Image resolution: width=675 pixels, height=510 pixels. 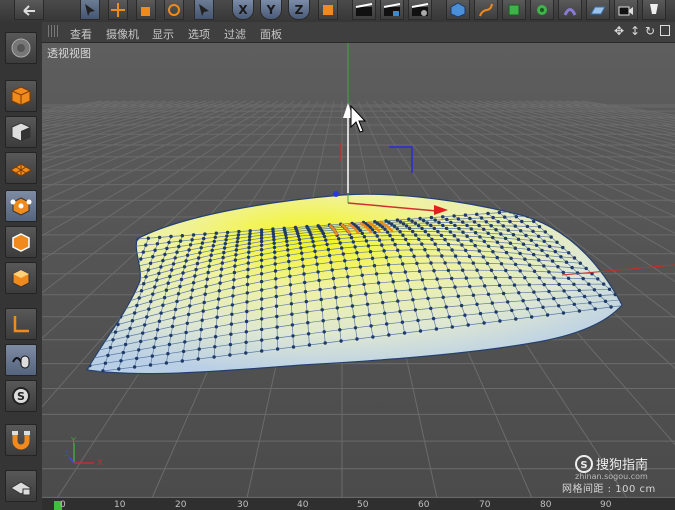 I want to click on undo-icon, so click(x=29, y=10).